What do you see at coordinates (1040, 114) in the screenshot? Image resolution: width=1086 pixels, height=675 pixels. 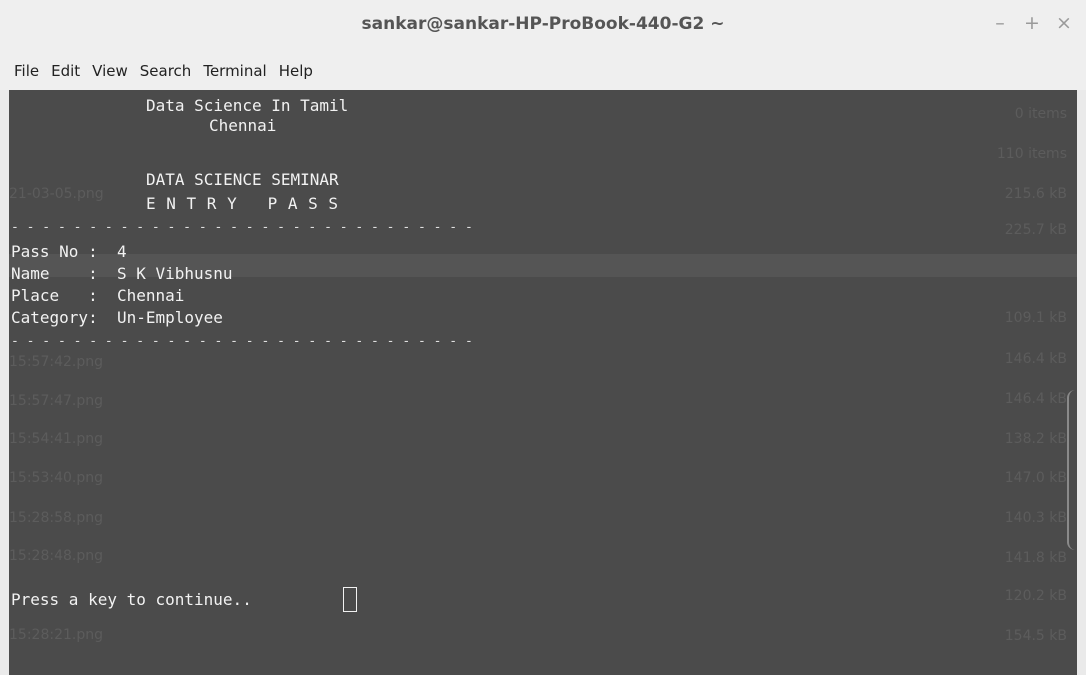 I see `ghost-file-size: 0 items` at bounding box center [1040, 114].